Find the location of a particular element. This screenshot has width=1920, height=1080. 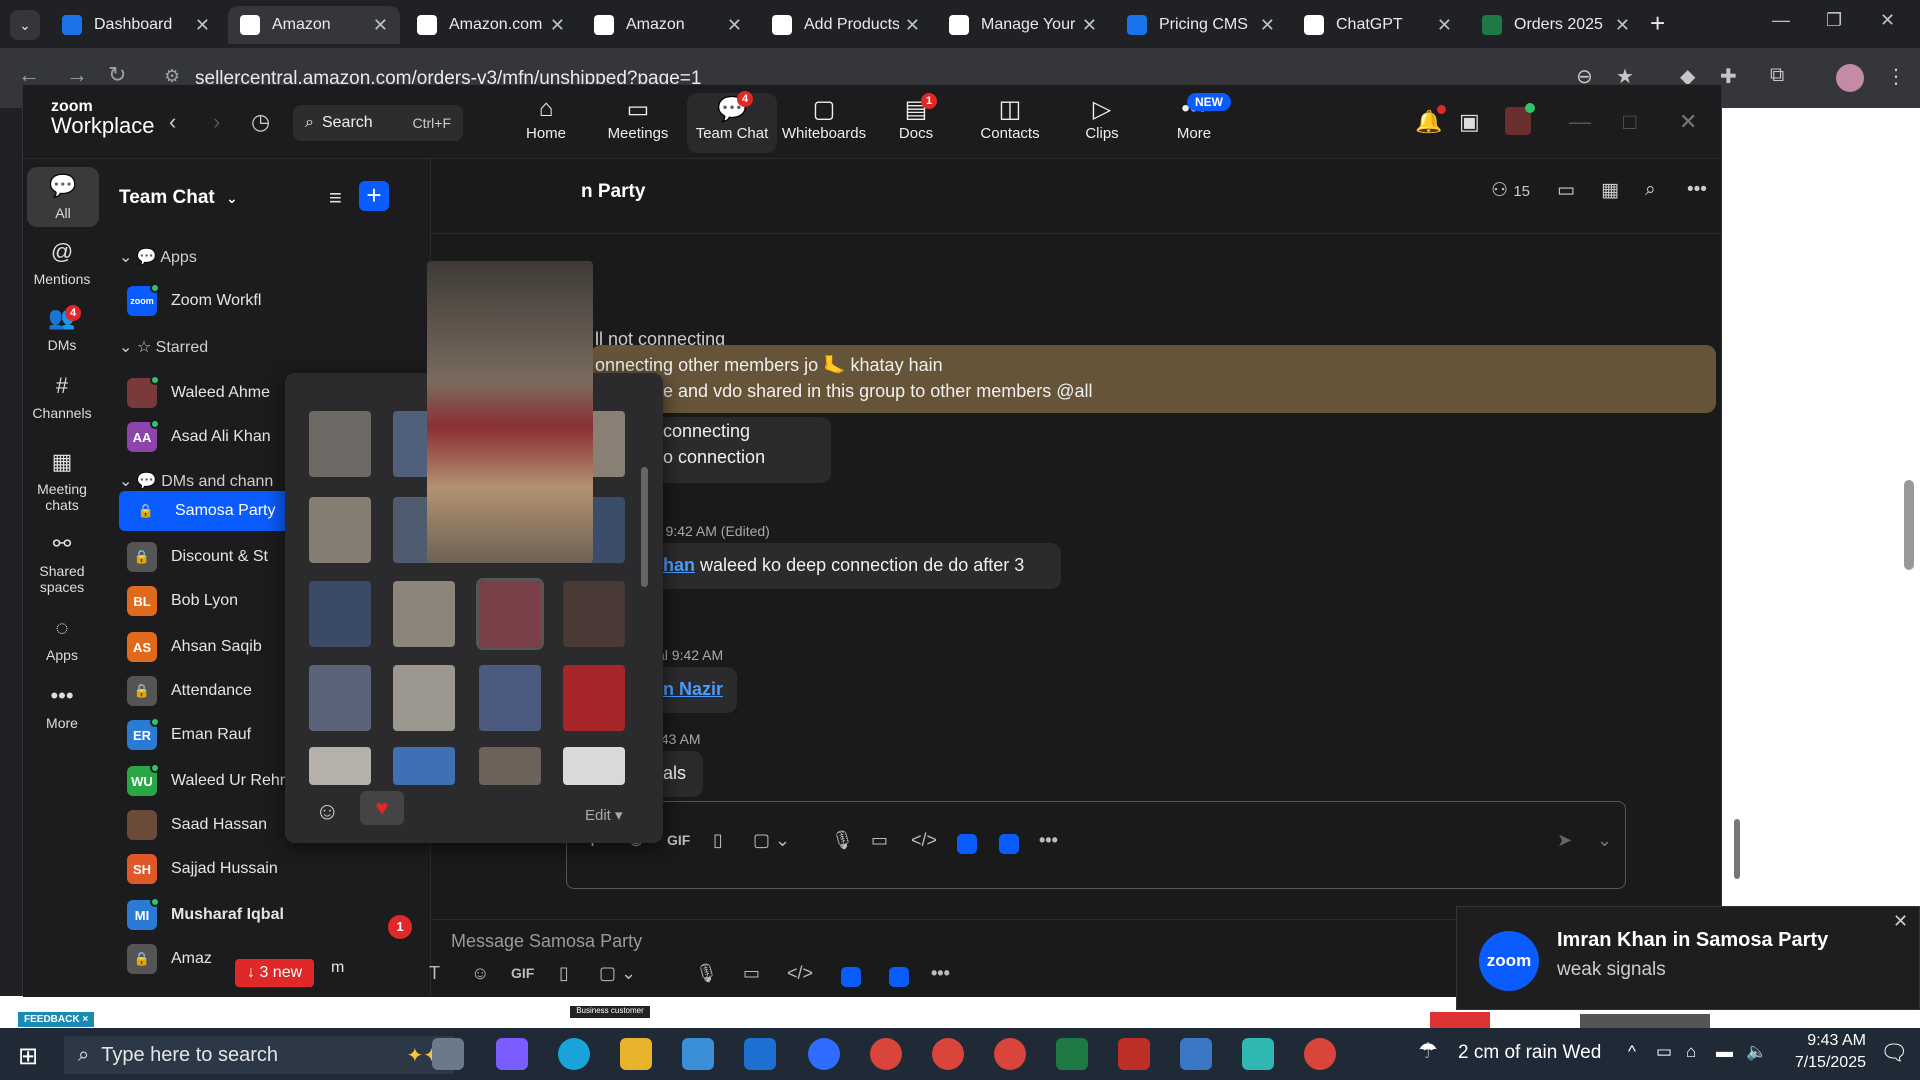

extension-icon-2: ✚ is located at coordinates (1728, 76).